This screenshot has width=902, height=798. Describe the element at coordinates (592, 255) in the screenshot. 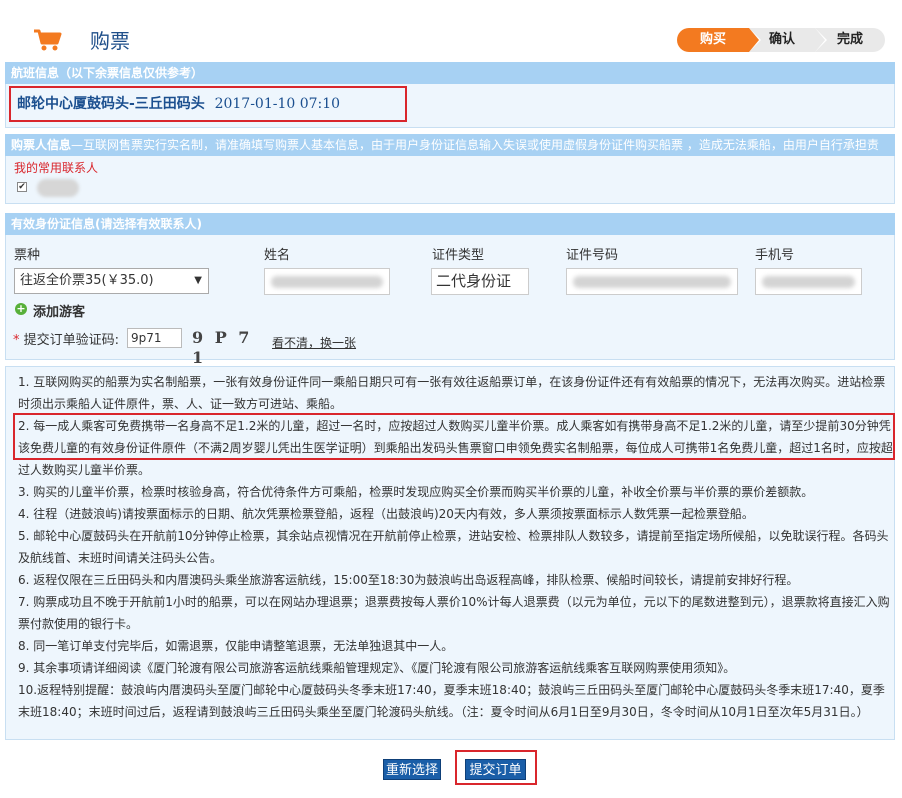

I see `col-id-number: 证件号码` at that location.